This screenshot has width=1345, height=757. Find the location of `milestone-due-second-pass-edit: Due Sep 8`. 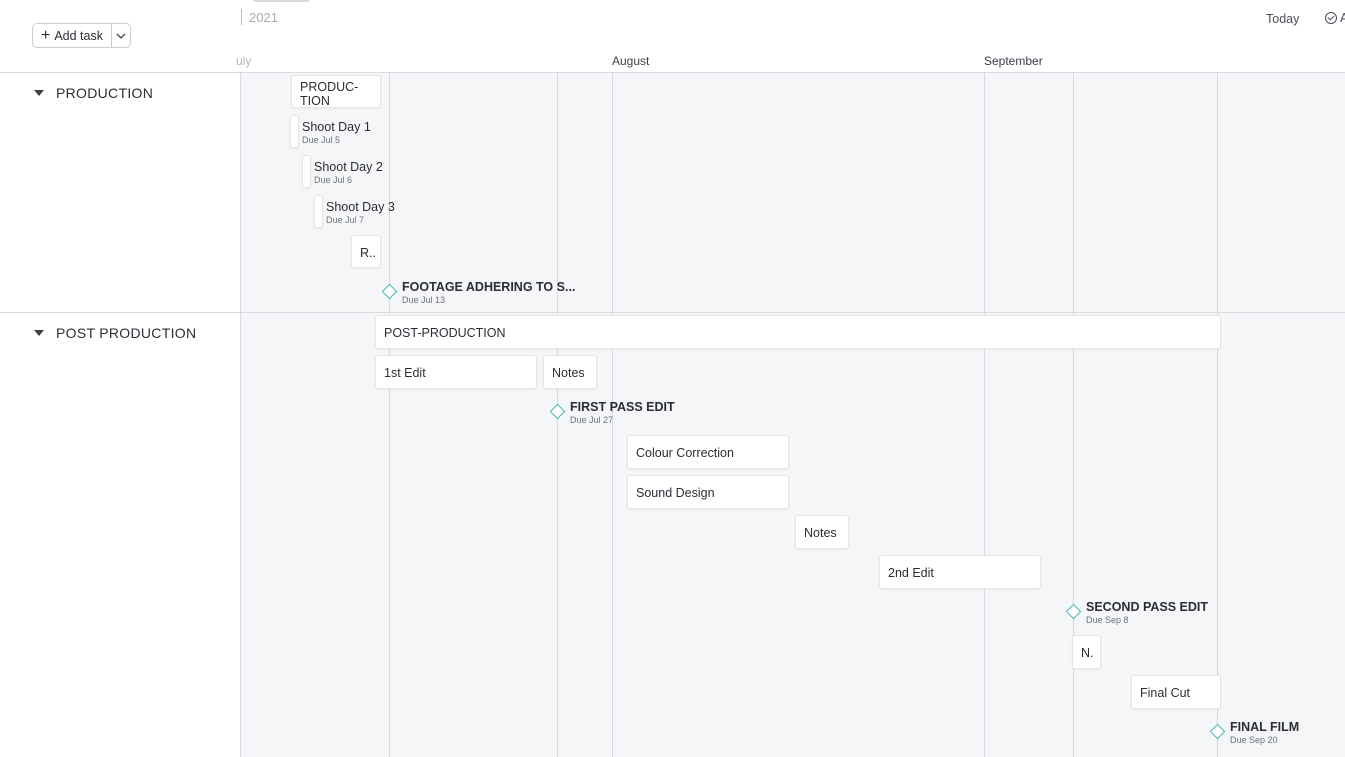

milestone-due-second-pass-edit: Due Sep 8 is located at coordinates (1107, 620).